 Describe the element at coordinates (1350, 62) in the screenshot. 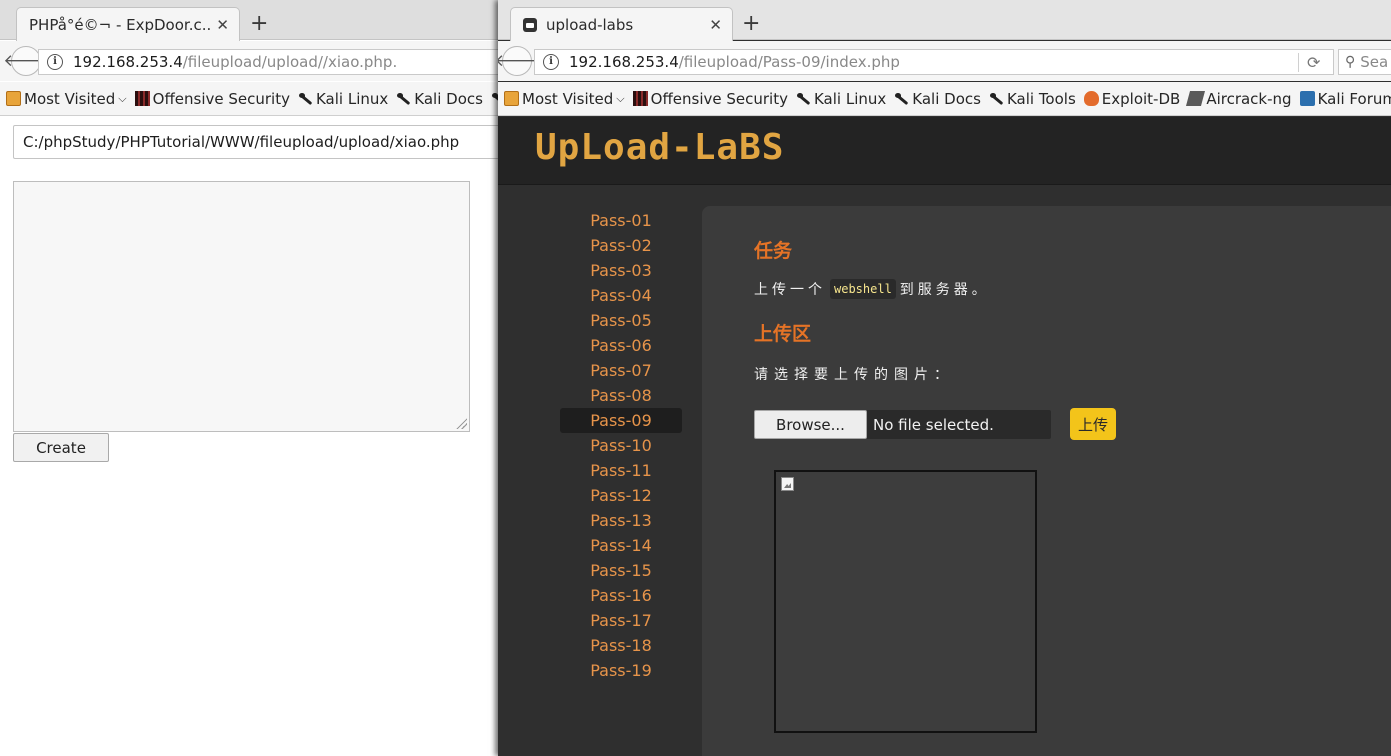

I see `search-icon: ⚲` at that location.